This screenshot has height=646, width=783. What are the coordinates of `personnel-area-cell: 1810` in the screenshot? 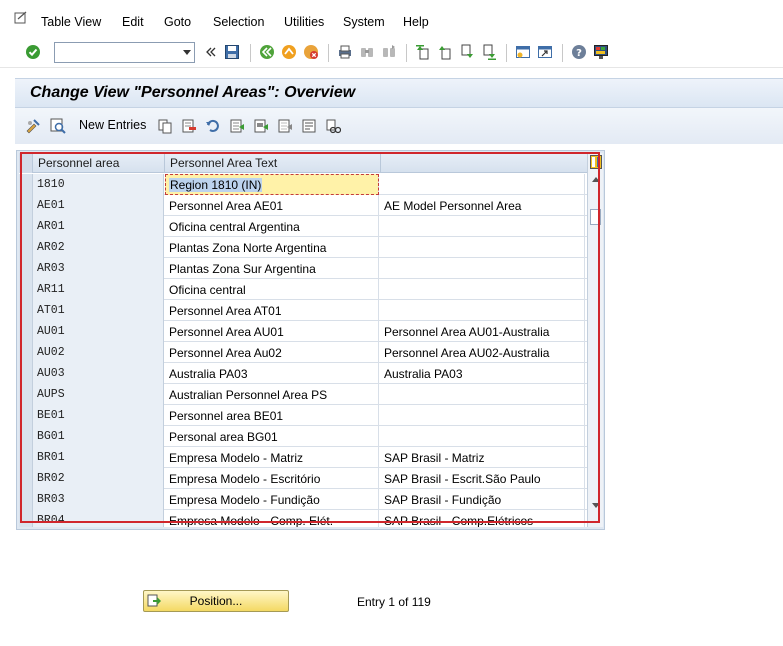 It's located at (98, 184).